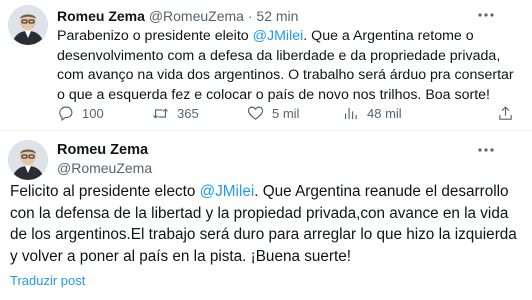 Image resolution: width=532 pixels, height=300 pixels. I want to click on tweet-header: Romeu Zema @RomeuZema · 52 min, so click(267, 16).